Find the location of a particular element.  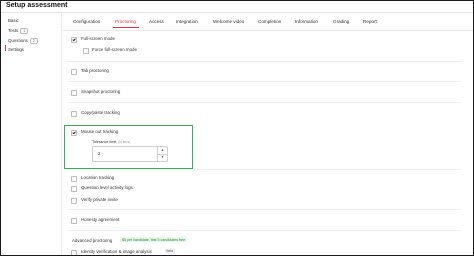

full-screen-checkbox is located at coordinates (74, 40).